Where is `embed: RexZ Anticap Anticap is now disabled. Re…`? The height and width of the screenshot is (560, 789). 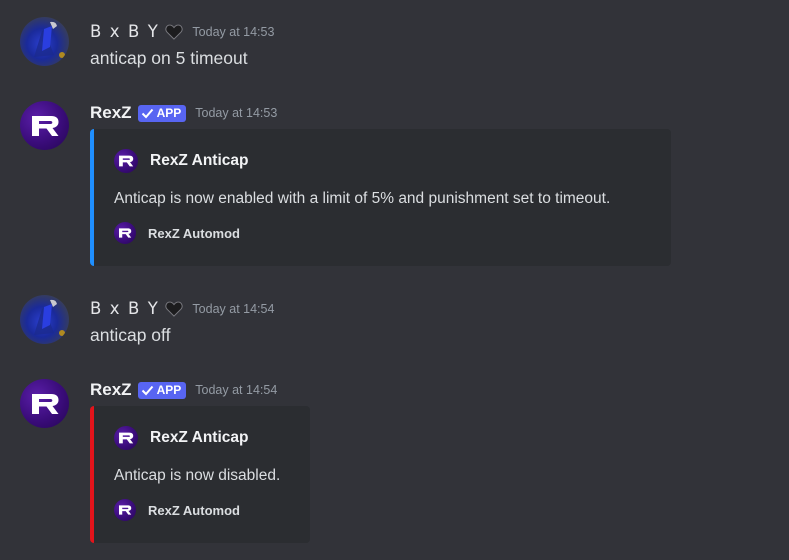 embed: RexZ Anticap Anticap is now disabled. Re… is located at coordinates (200, 474).